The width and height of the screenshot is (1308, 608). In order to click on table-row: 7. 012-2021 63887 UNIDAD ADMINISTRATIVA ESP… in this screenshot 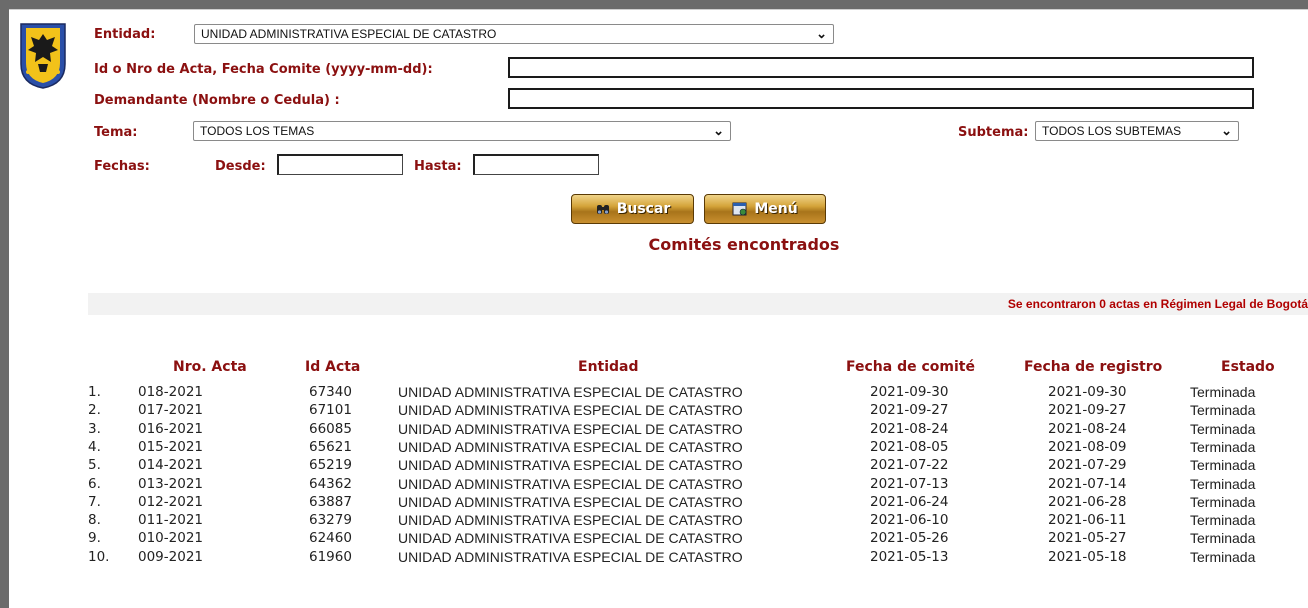, I will do `click(654, 503)`.